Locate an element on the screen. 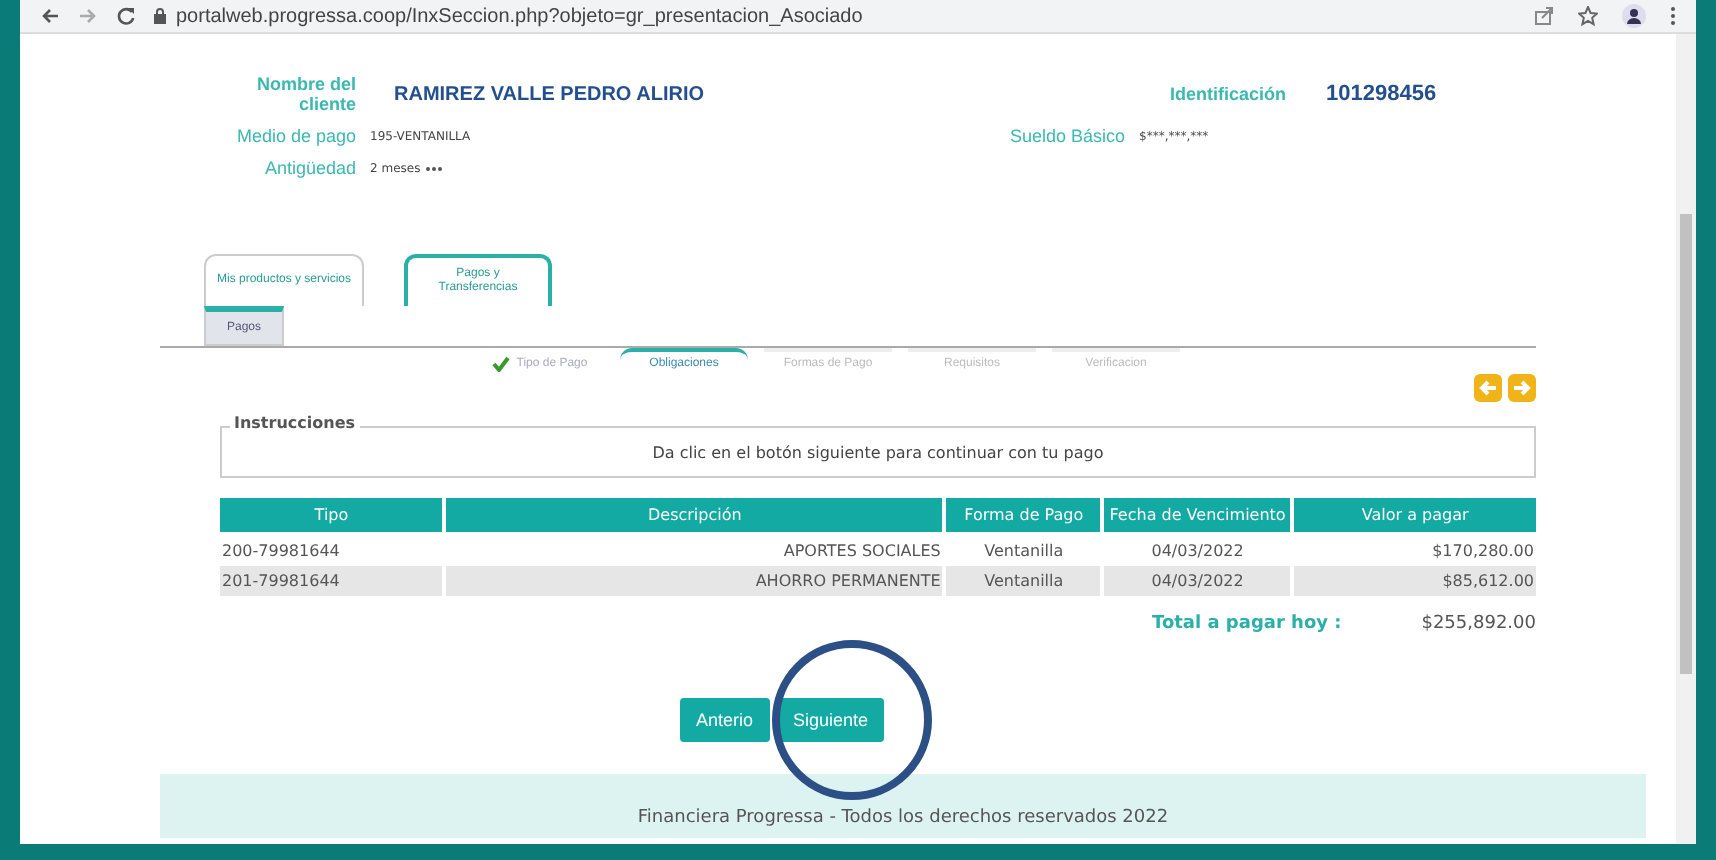 The height and width of the screenshot is (860, 1716). check-icon is located at coordinates (501, 364).